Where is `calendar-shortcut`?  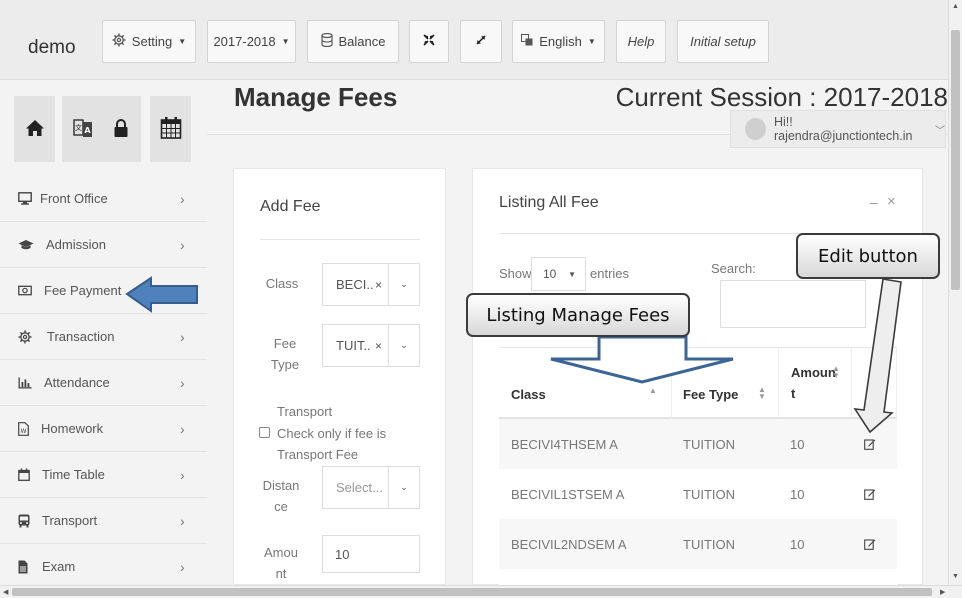 calendar-shortcut is located at coordinates (170, 129).